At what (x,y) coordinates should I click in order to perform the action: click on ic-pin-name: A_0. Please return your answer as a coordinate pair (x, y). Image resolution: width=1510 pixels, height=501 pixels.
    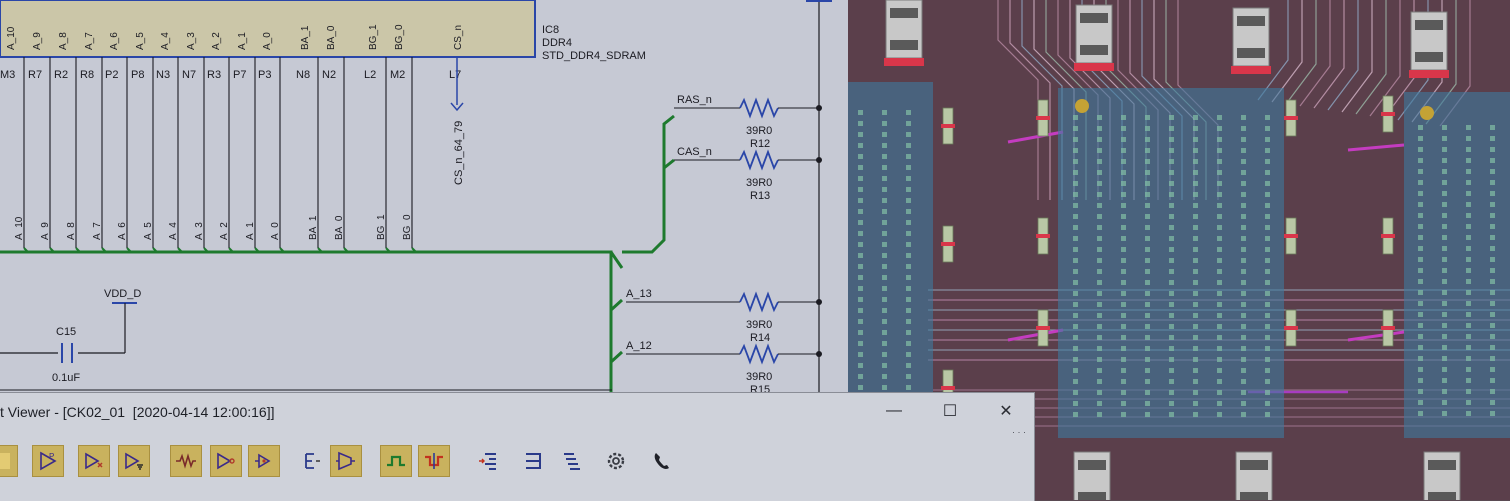
    Looking at the image, I should click on (267, 41).